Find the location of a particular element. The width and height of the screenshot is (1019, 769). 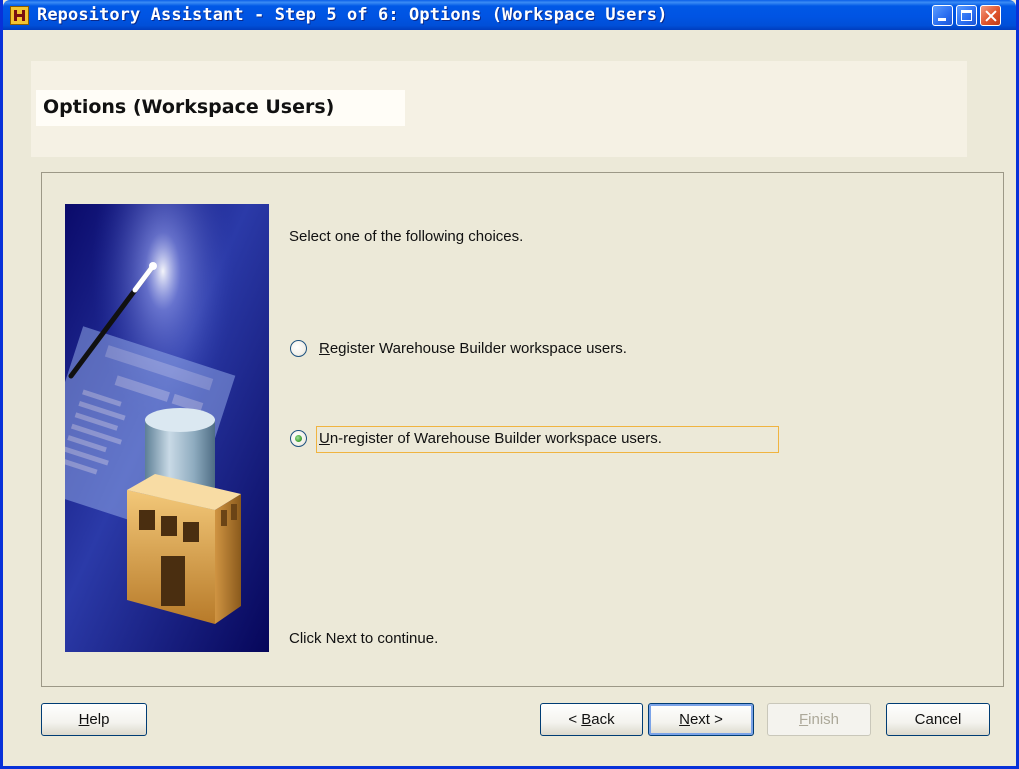

close-icon is located at coordinates (990, 15).